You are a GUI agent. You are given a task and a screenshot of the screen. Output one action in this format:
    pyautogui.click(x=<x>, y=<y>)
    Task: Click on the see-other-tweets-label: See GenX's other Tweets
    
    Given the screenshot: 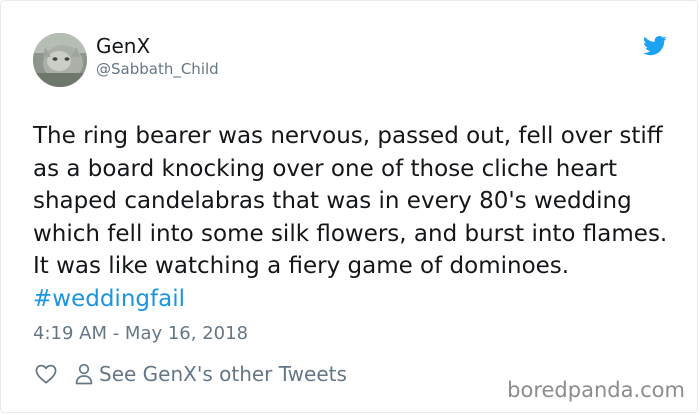 What is the action you would take?
    pyautogui.click(x=223, y=374)
    